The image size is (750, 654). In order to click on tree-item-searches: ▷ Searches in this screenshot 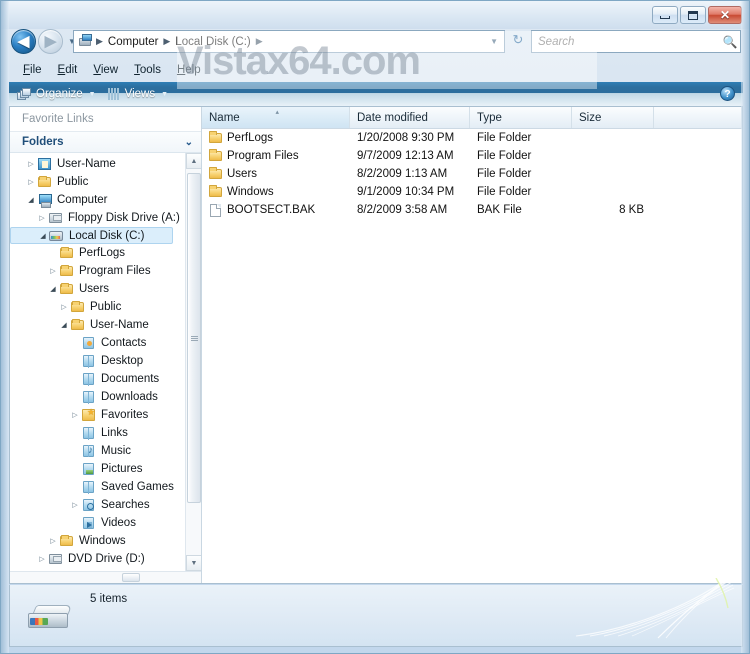, I will do `click(97, 505)`.